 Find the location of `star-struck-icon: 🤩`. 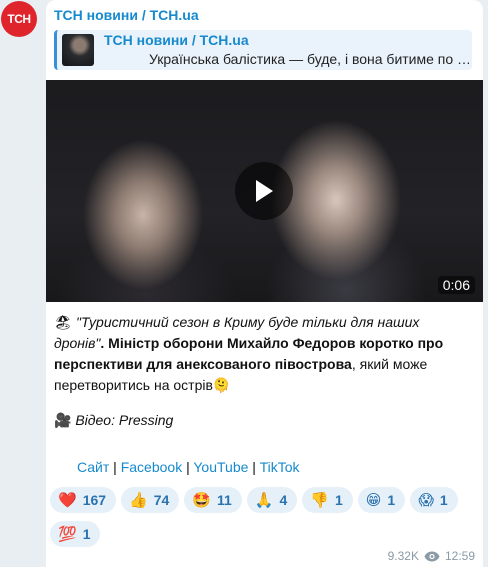

star-struck-icon: 🤩 is located at coordinates (201, 500).